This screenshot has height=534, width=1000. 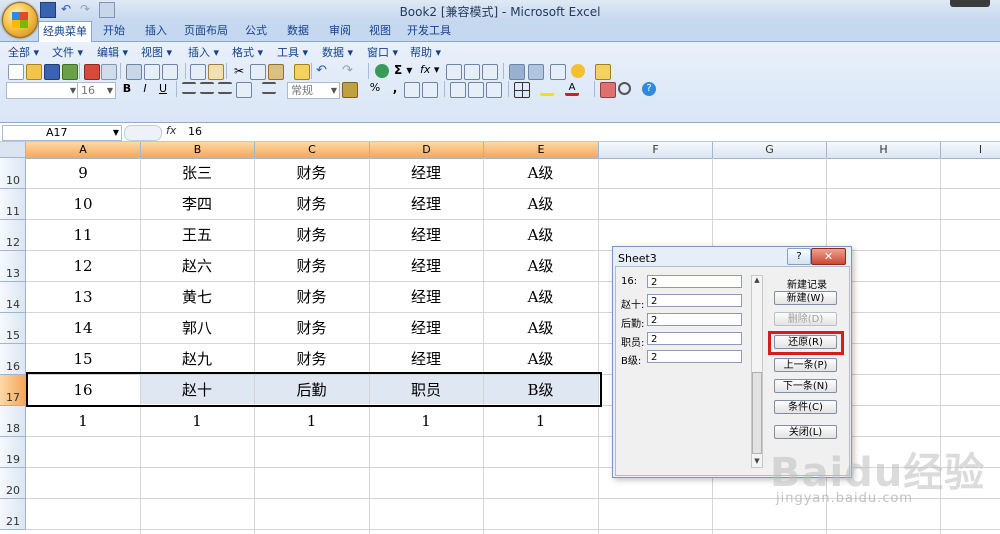 What do you see at coordinates (757, 461) in the screenshot?
I see `scroll-down-arrow-icon: ▼` at bounding box center [757, 461].